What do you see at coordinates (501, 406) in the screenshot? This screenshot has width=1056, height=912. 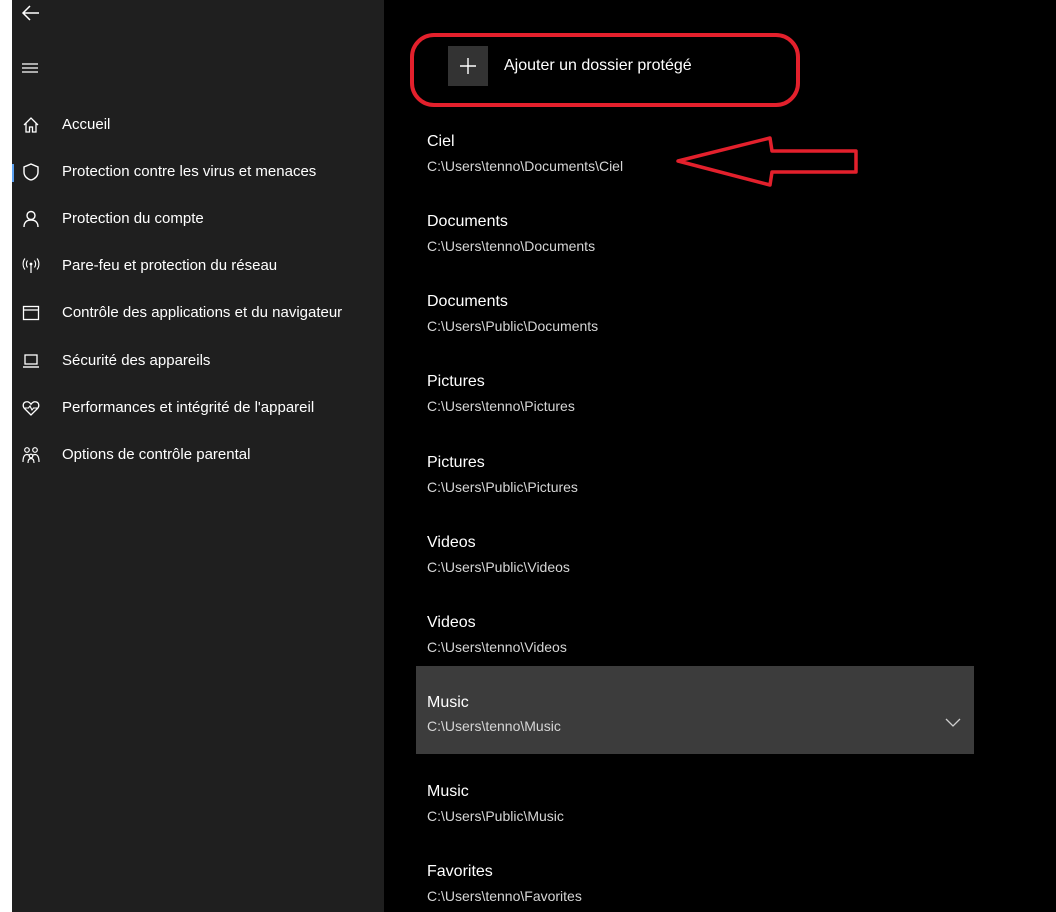 I see `folder-path: C:\Users\tenno\Pictures` at bounding box center [501, 406].